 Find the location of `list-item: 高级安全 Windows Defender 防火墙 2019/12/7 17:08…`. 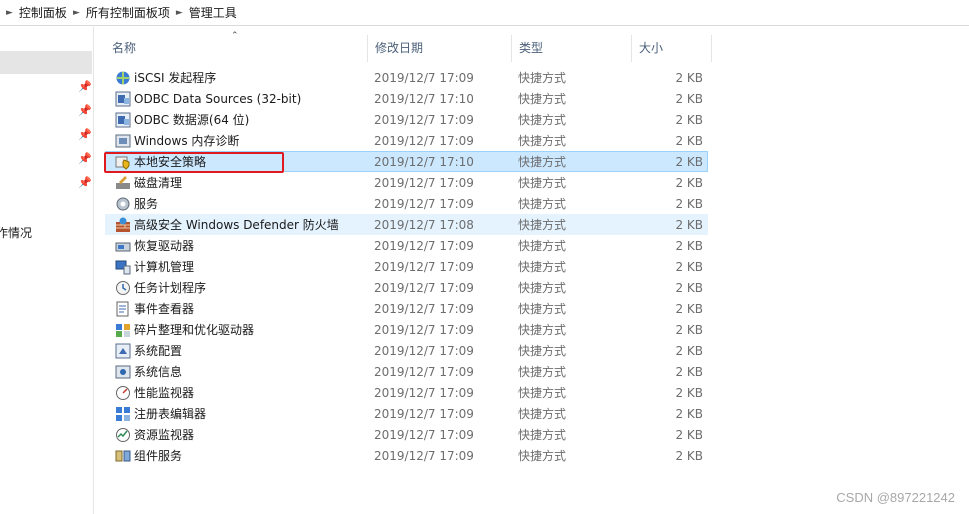

list-item: 高级安全 Windows Defender 防火墙 2019/12/7 17:08… is located at coordinates (406, 224).